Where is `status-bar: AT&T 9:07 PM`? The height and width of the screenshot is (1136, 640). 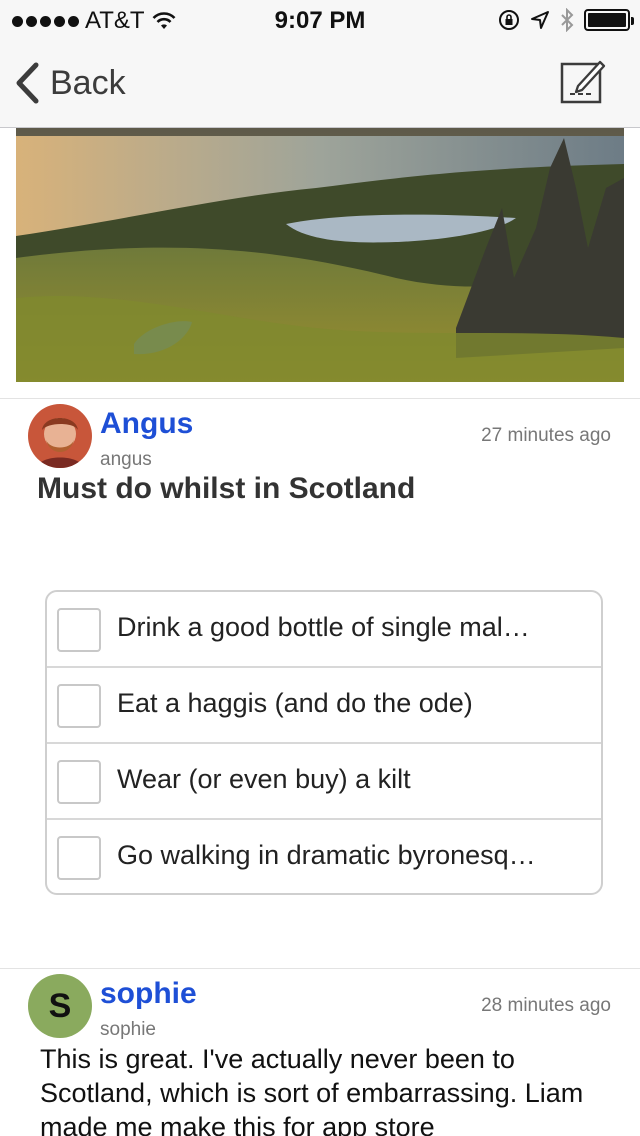 status-bar: AT&T 9:07 PM is located at coordinates (320, 20).